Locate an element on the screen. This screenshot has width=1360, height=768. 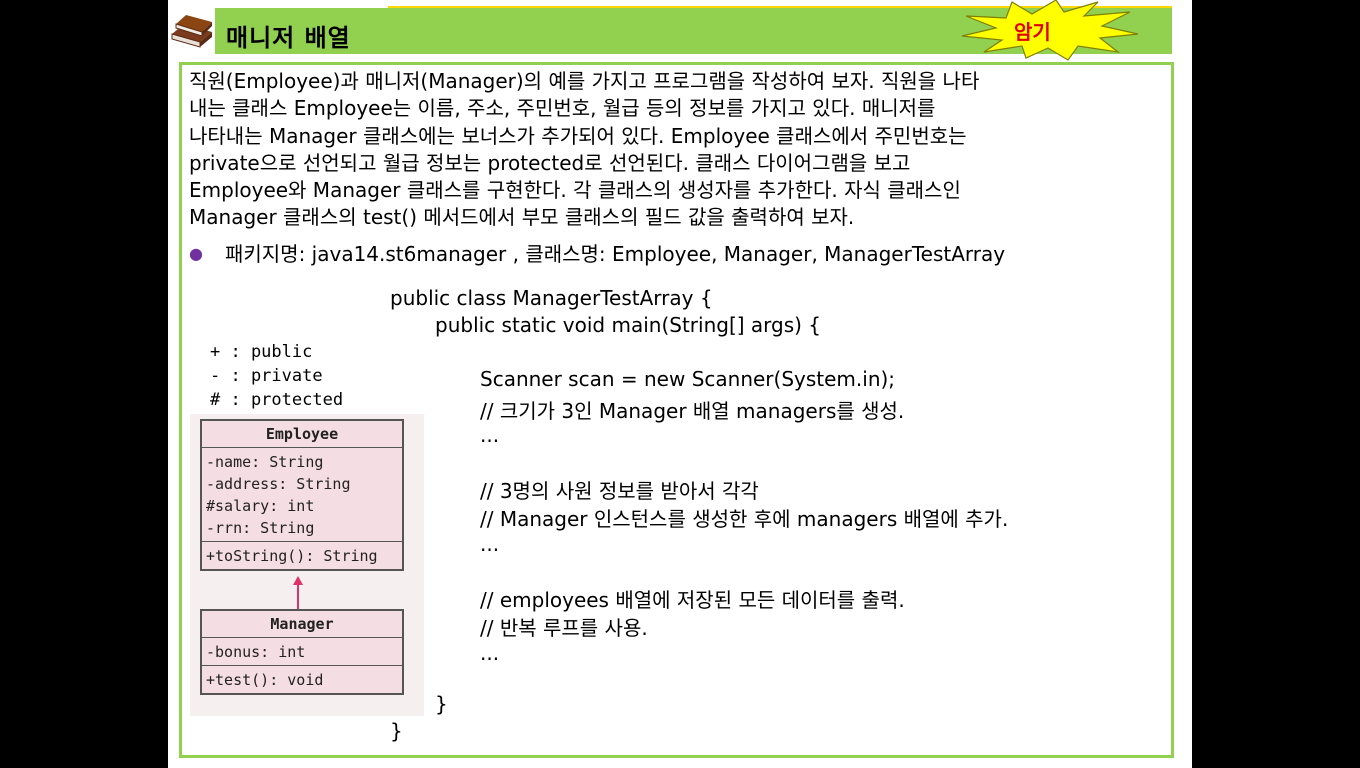
field: #salary: int is located at coordinates (260, 506).